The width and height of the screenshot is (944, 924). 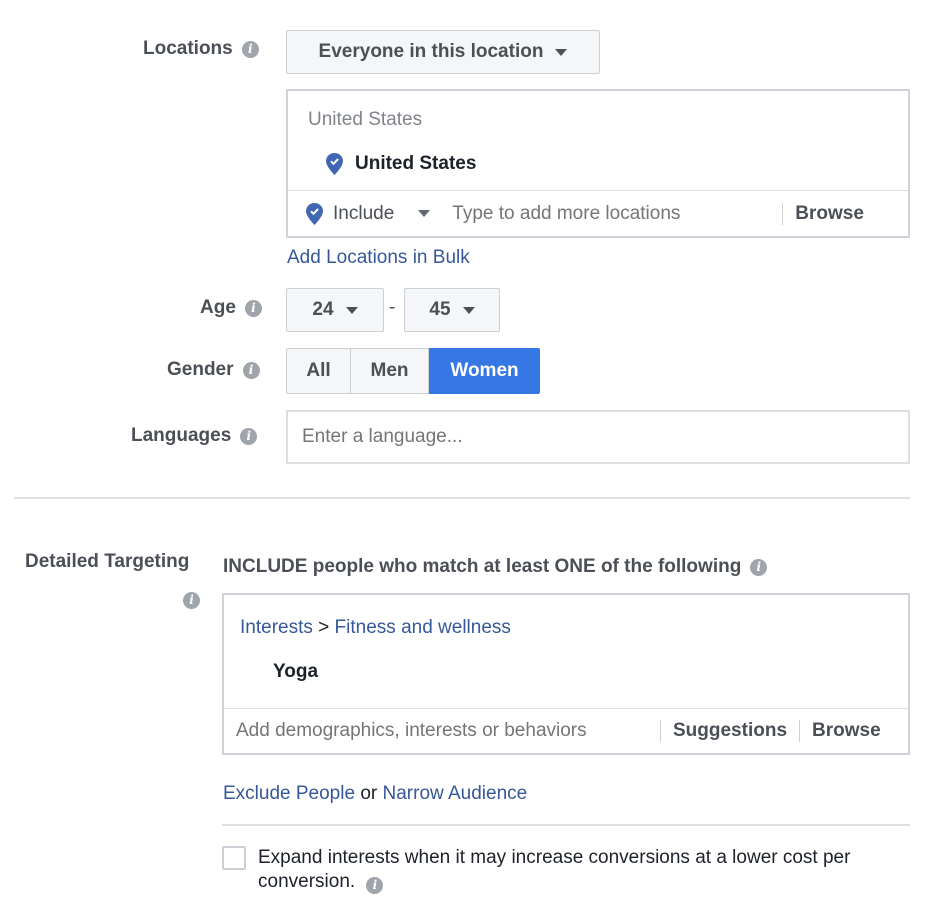 What do you see at coordinates (276, 627) in the screenshot?
I see `breadcrumb-interests-link: Interests` at bounding box center [276, 627].